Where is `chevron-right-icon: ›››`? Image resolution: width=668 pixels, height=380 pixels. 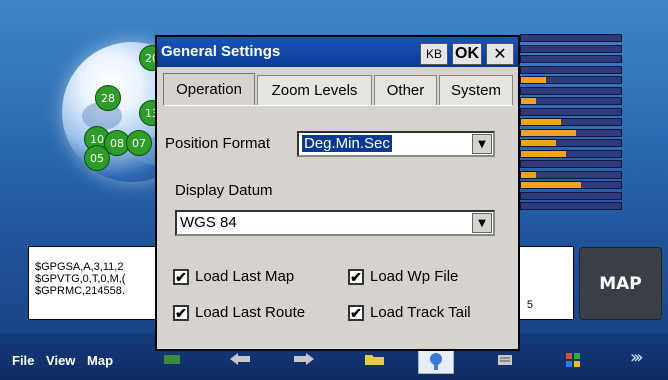
chevron-right-icon: ››› is located at coordinates (636, 357).